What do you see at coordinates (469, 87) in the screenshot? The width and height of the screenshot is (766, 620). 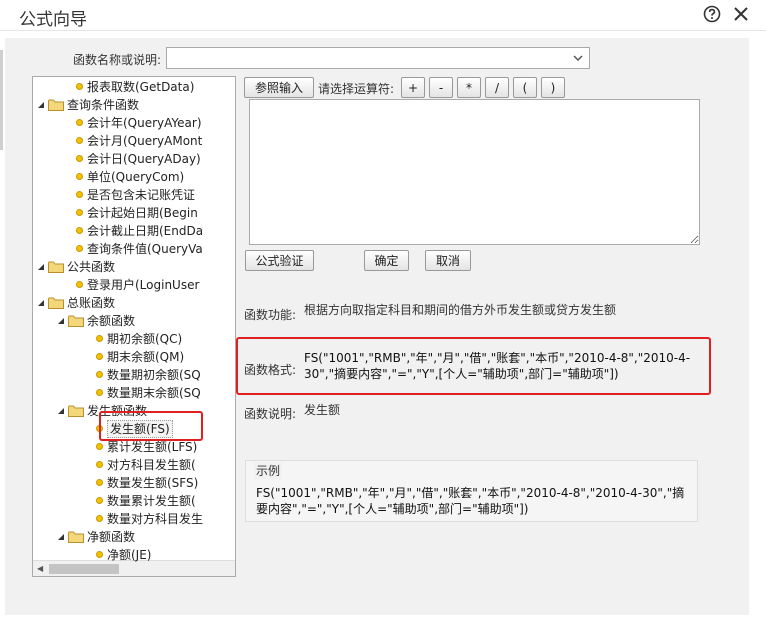 I see `multiply-operator-button: *` at bounding box center [469, 87].